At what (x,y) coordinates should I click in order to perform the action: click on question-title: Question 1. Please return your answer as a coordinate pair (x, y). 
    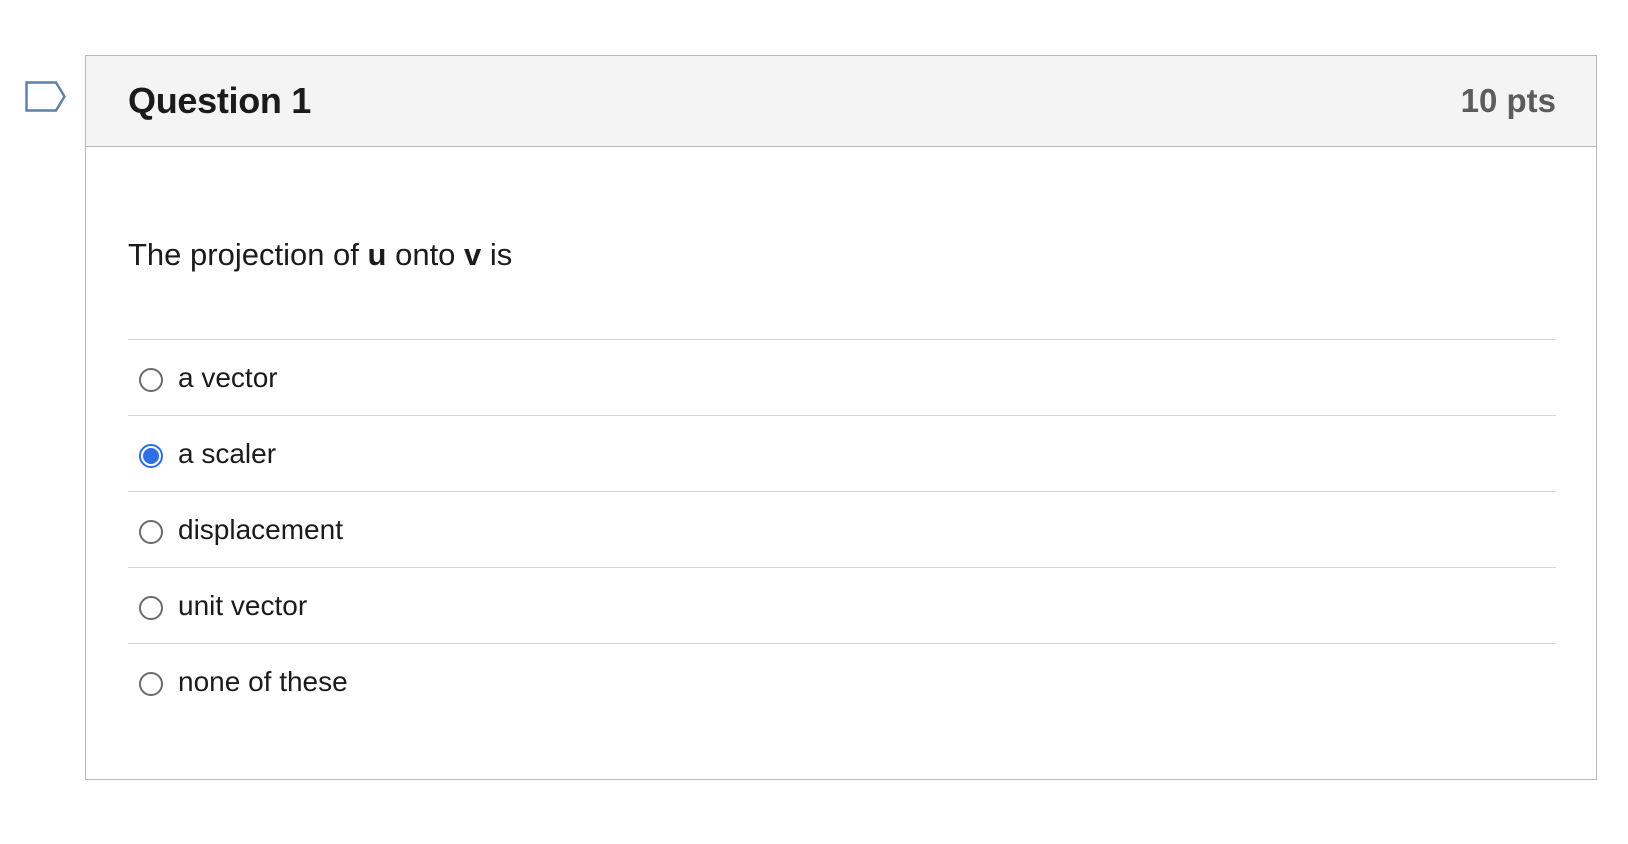
    Looking at the image, I should click on (220, 100).